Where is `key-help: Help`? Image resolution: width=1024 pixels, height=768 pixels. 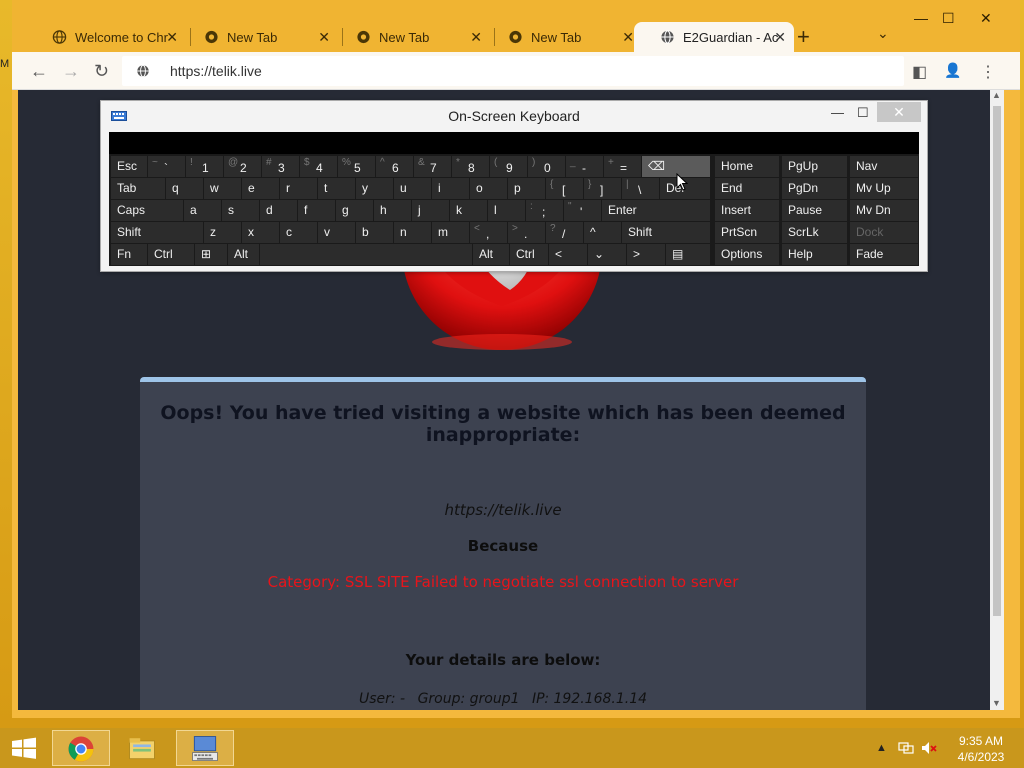
key-help: Help is located at coordinates (814, 254).